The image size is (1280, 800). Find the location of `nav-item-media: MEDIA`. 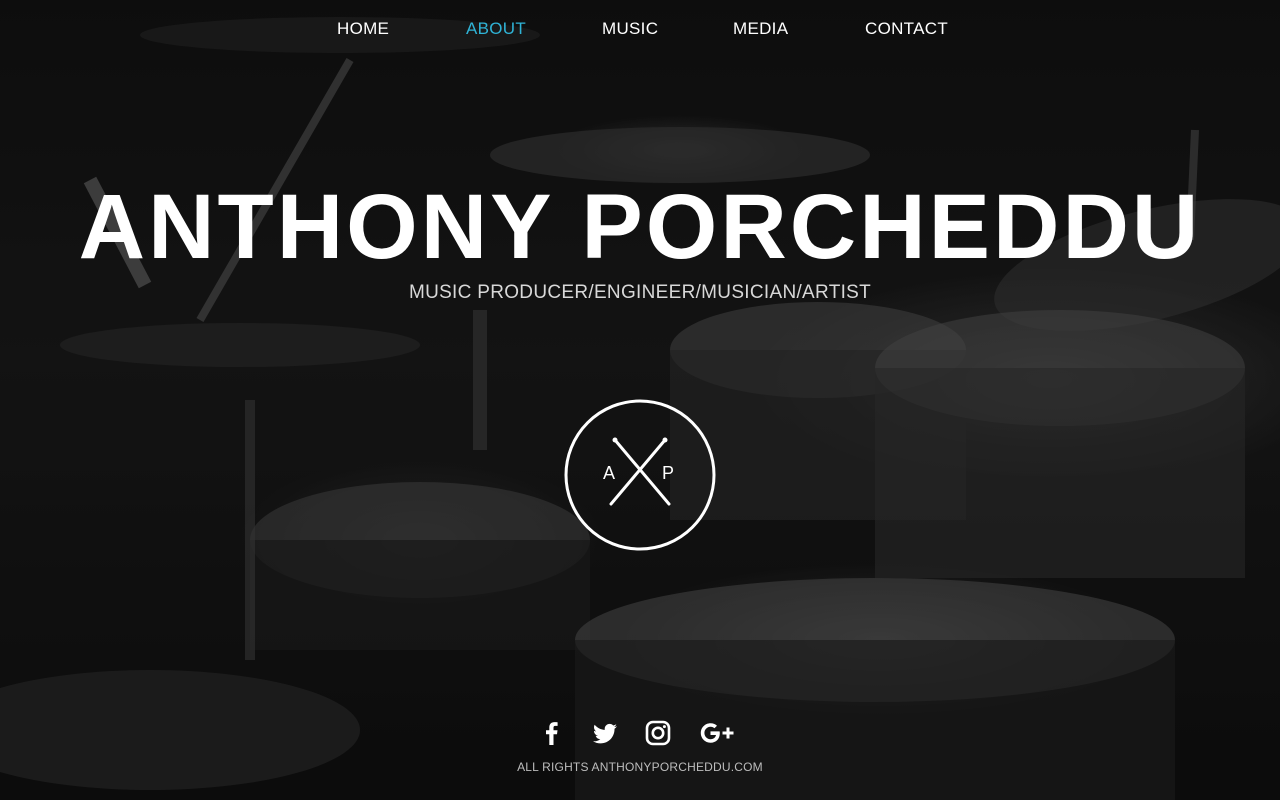

nav-item-media: MEDIA is located at coordinates (760, 29).